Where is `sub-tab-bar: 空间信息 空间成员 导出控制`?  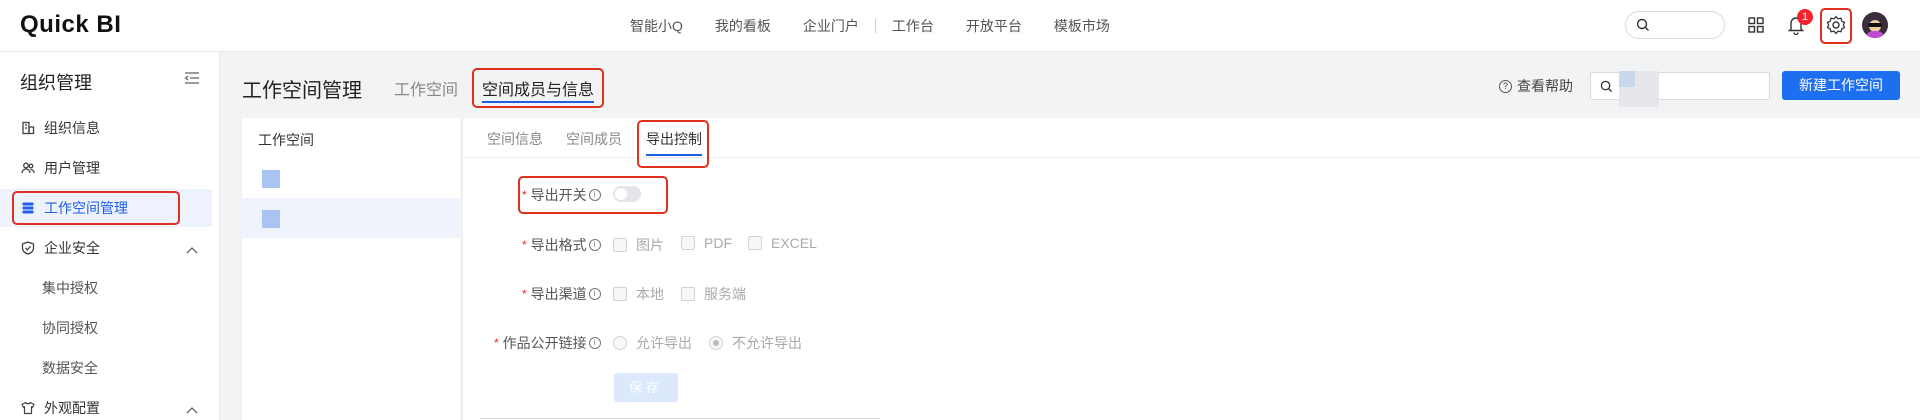 sub-tab-bar: 空间信息 空间成员 导出控制 is located at coordinates (1191, 138).